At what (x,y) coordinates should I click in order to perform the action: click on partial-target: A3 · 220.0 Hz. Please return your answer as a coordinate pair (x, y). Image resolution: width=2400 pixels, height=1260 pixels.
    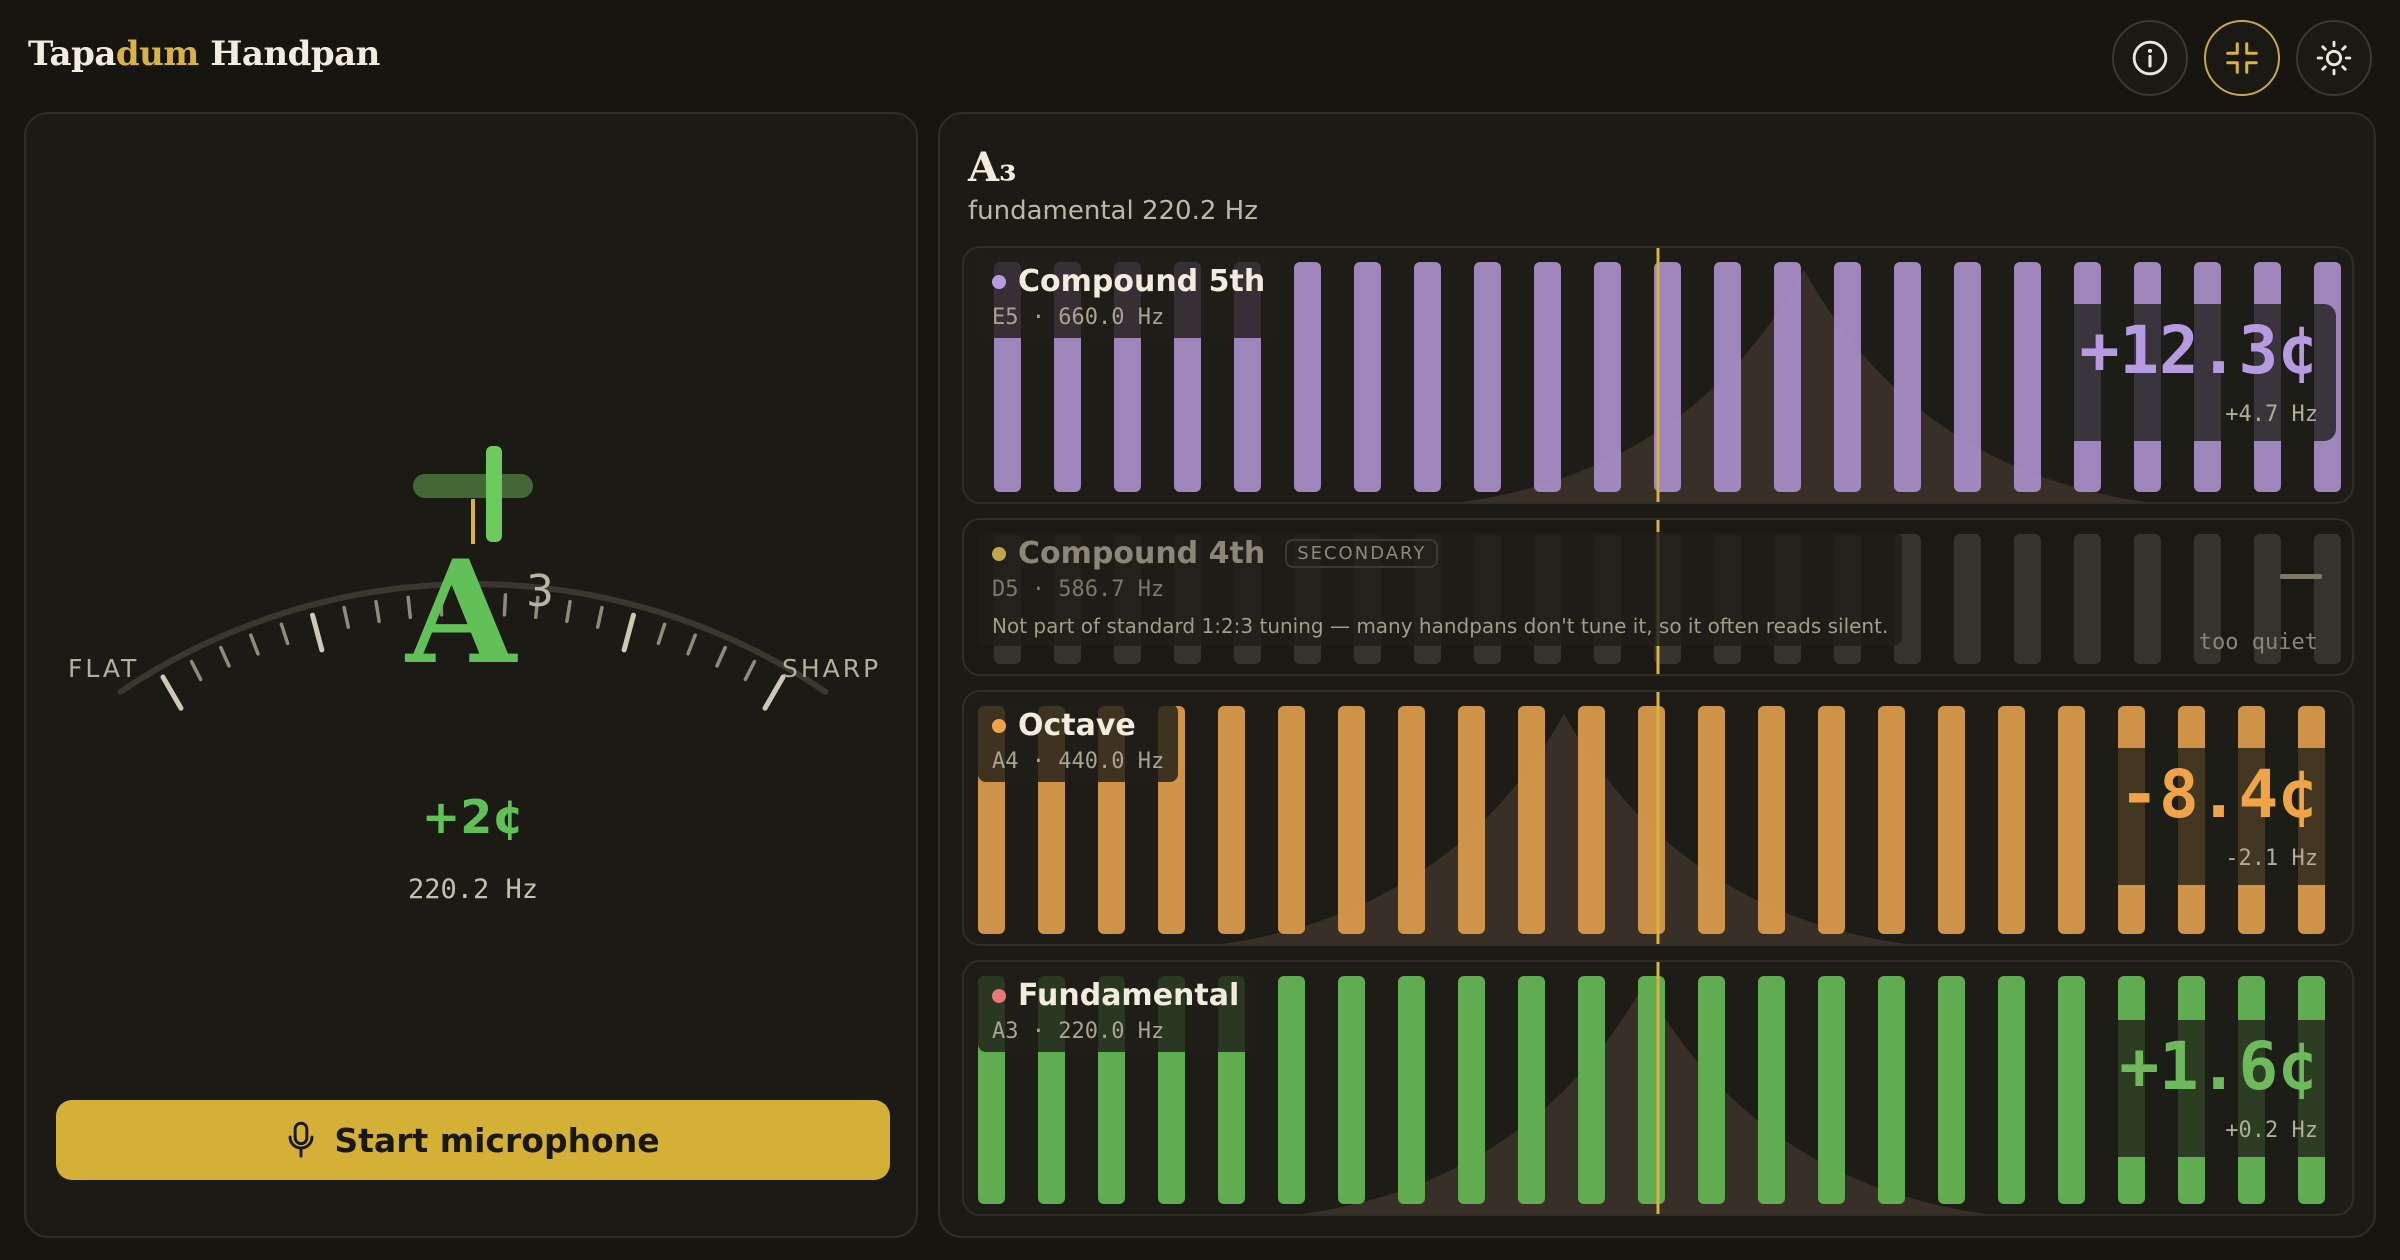
    Looking at the image, I should click on (1078, 1031).